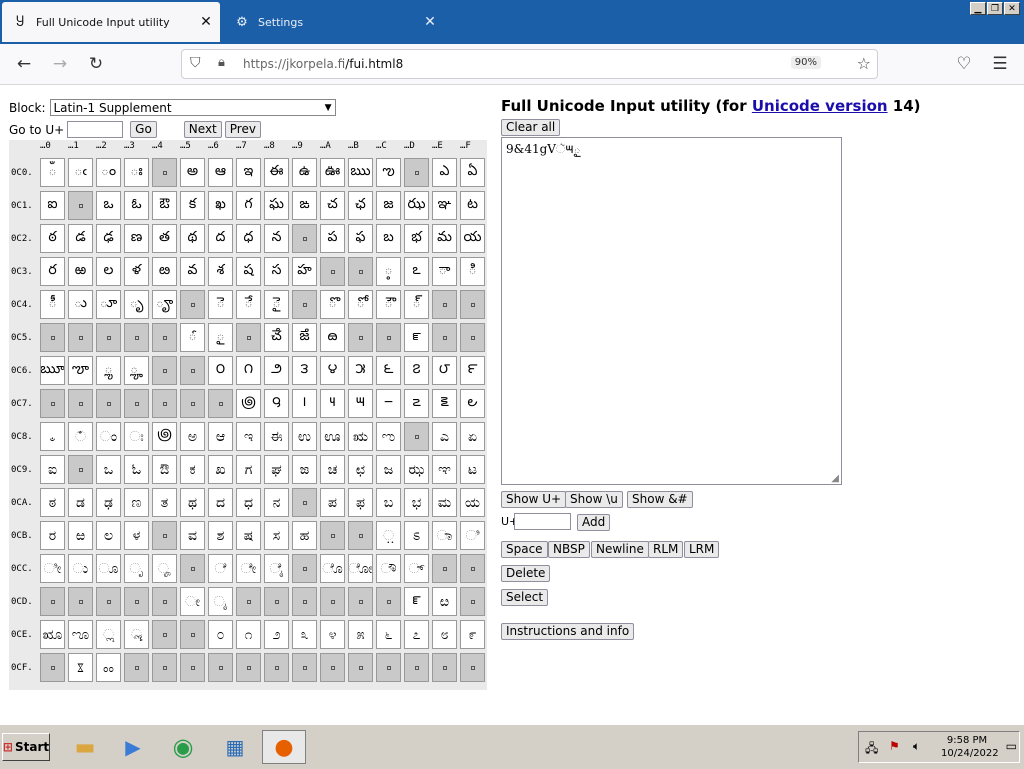 The height and width of the screenshot is (769, 1024). I want to click on char-cell: ೃ, so click(136, 568).